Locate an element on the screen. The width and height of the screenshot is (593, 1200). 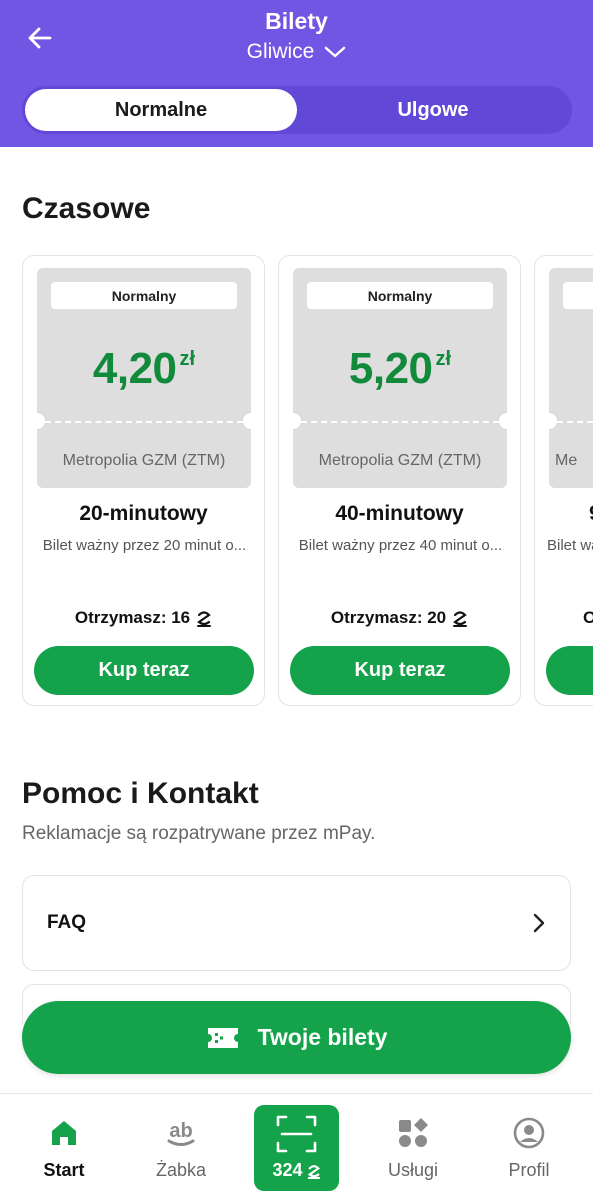
tab-ulgowe: Ulgowe is located at coordinates (433, 110).